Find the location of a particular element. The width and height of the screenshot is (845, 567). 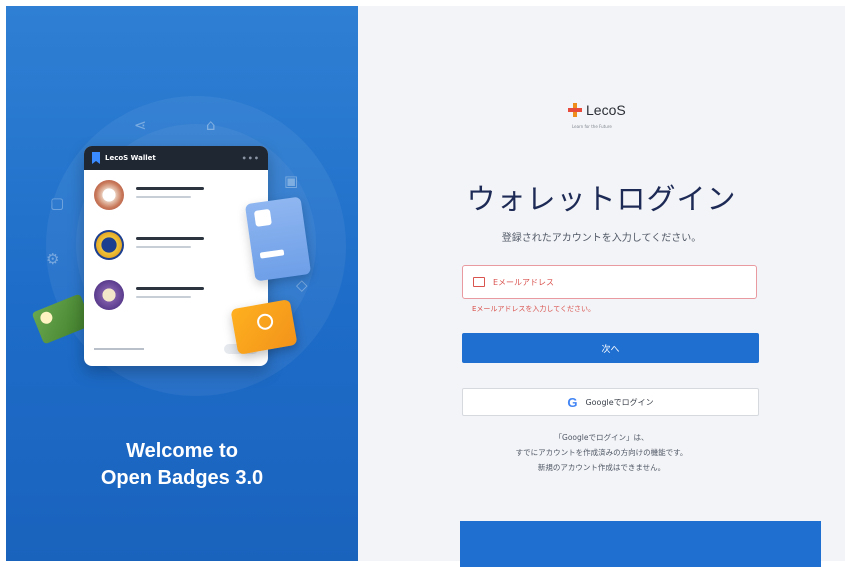

avatar-icon is located at coordinates (262, 217).